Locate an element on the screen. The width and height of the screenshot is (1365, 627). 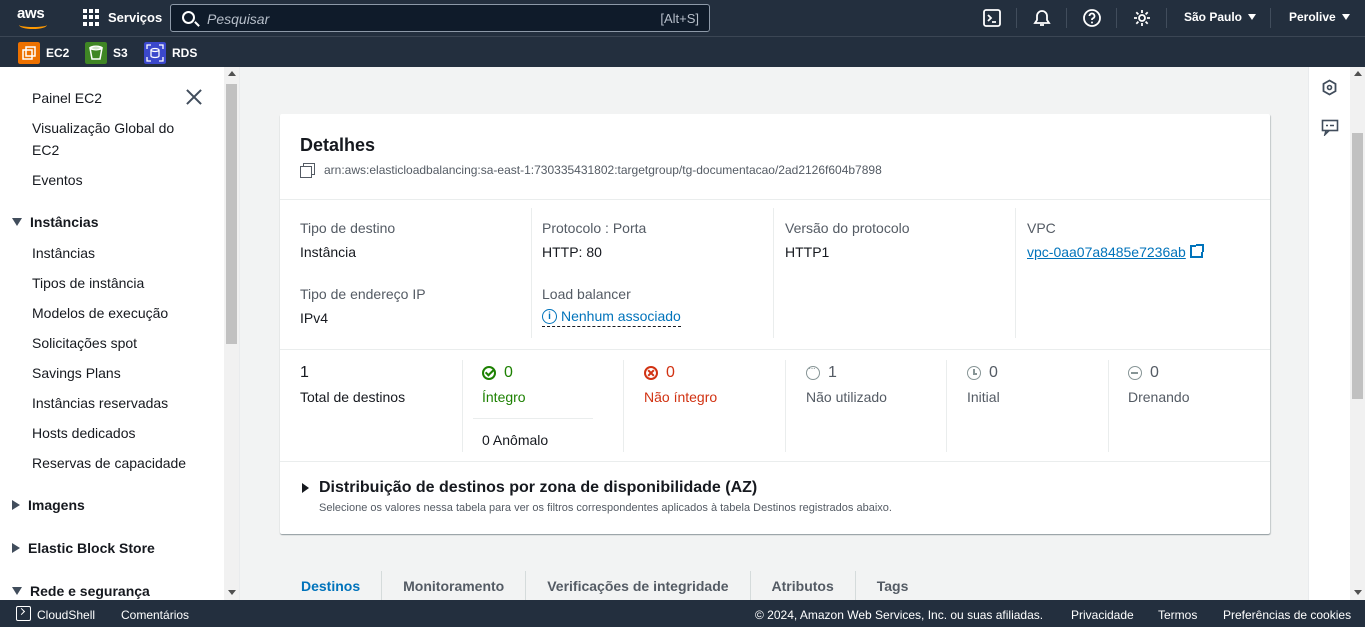
total-label: Total de destinos is located at coordinates (353, 397).